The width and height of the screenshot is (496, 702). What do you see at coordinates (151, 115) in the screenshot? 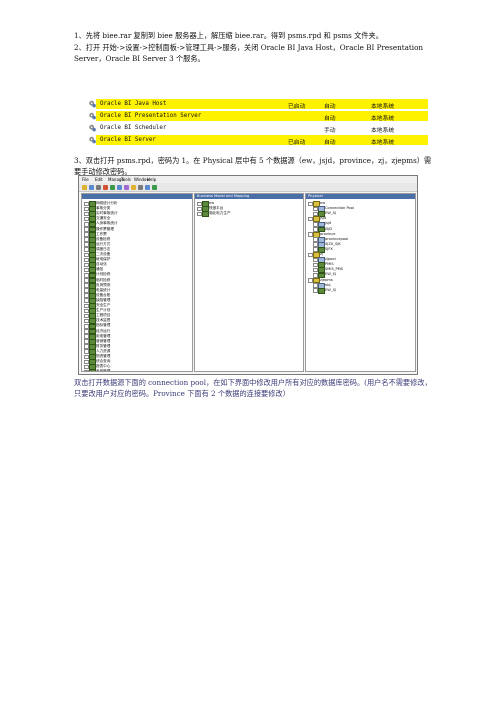
I see `service-name: Oracle BI Presentation Server` at bounding box center [151, 115].